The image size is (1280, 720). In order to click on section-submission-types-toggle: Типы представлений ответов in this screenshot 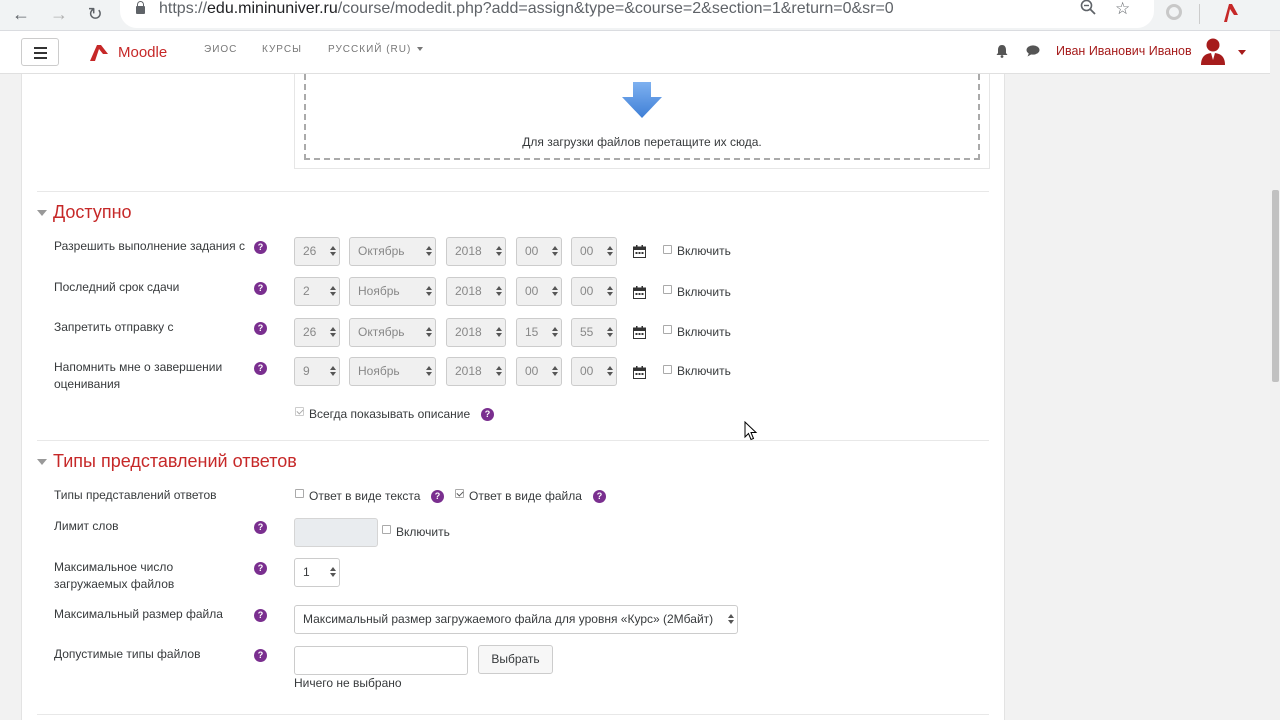, I will do `click(167, 461)`.